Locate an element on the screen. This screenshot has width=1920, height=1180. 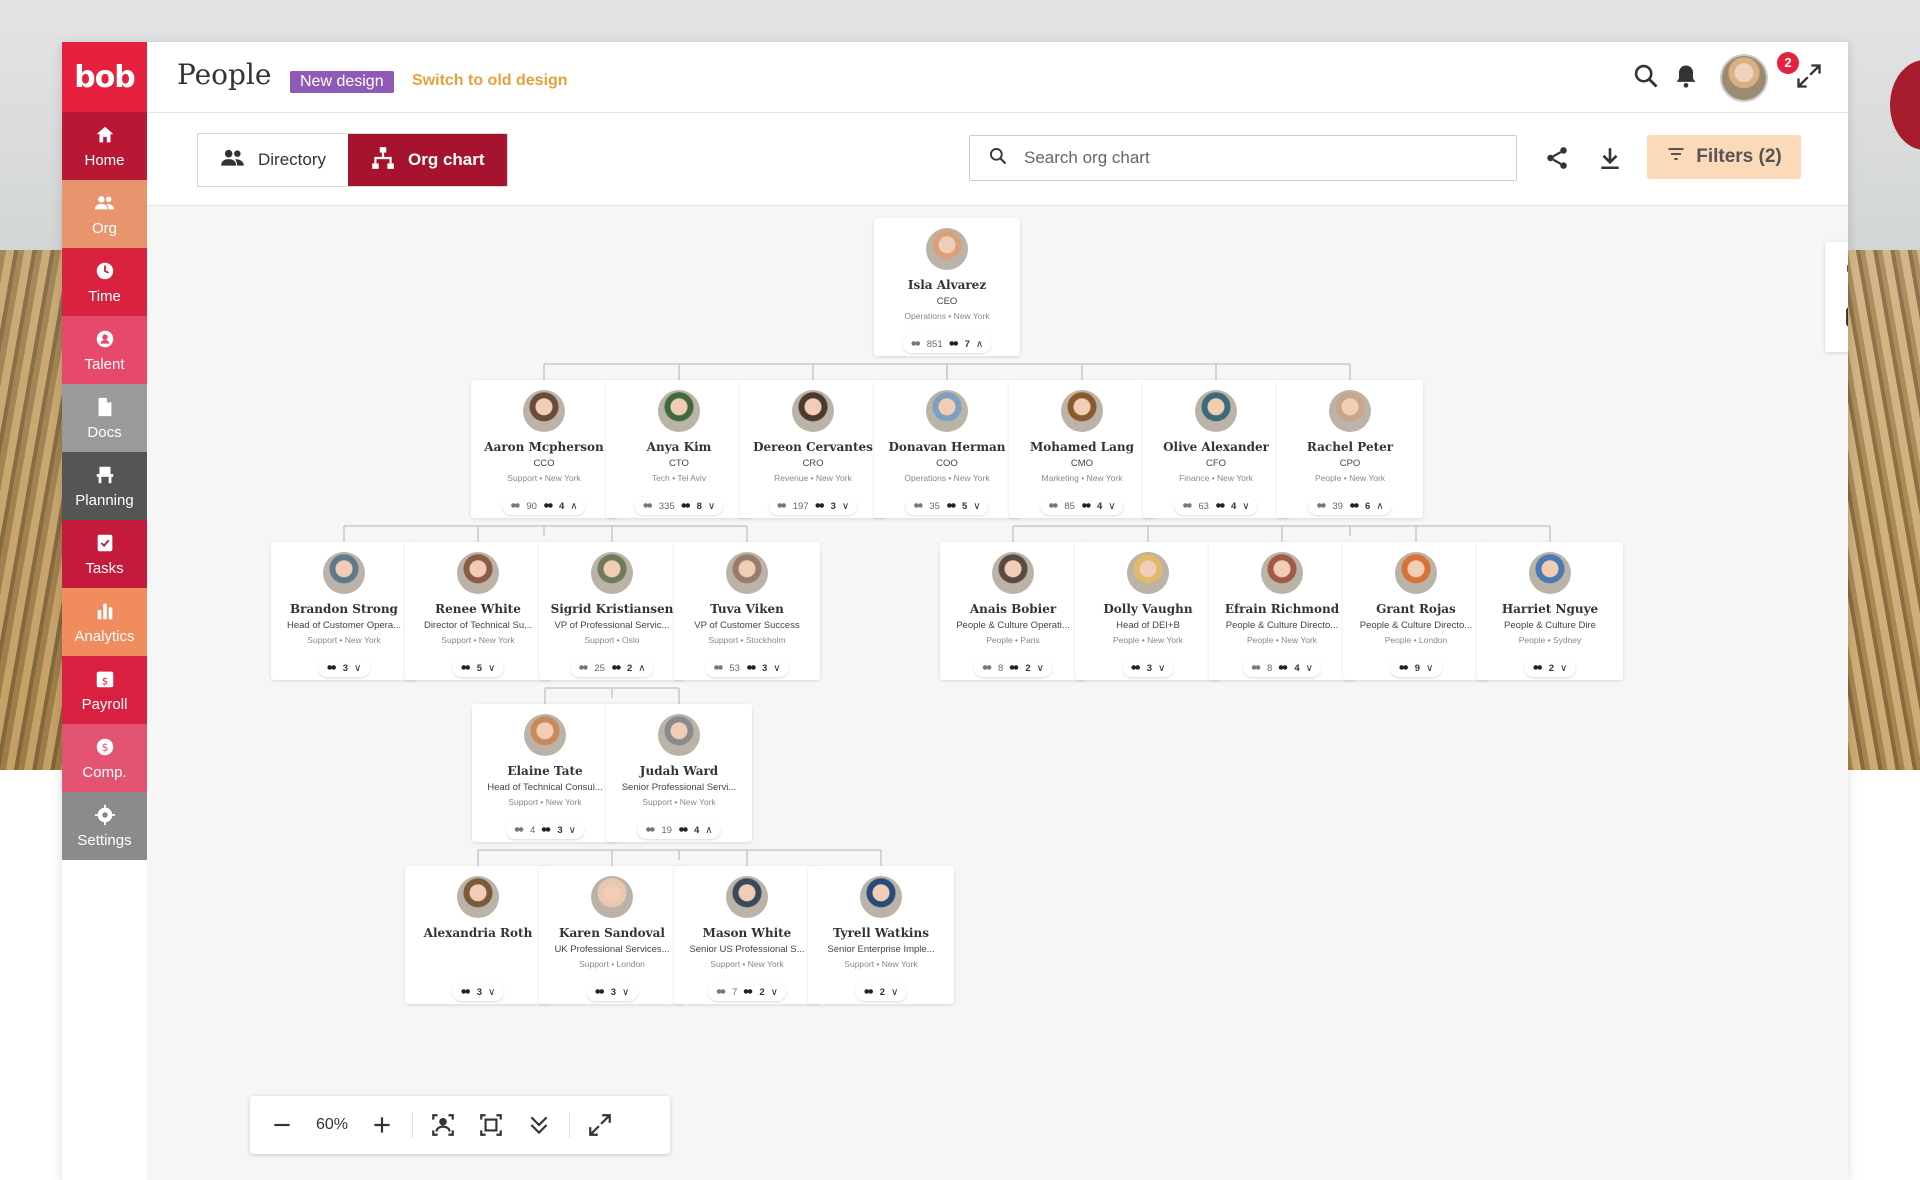
sidebar-item-payroll: $ Payroll is located at coordinates (104, 690).